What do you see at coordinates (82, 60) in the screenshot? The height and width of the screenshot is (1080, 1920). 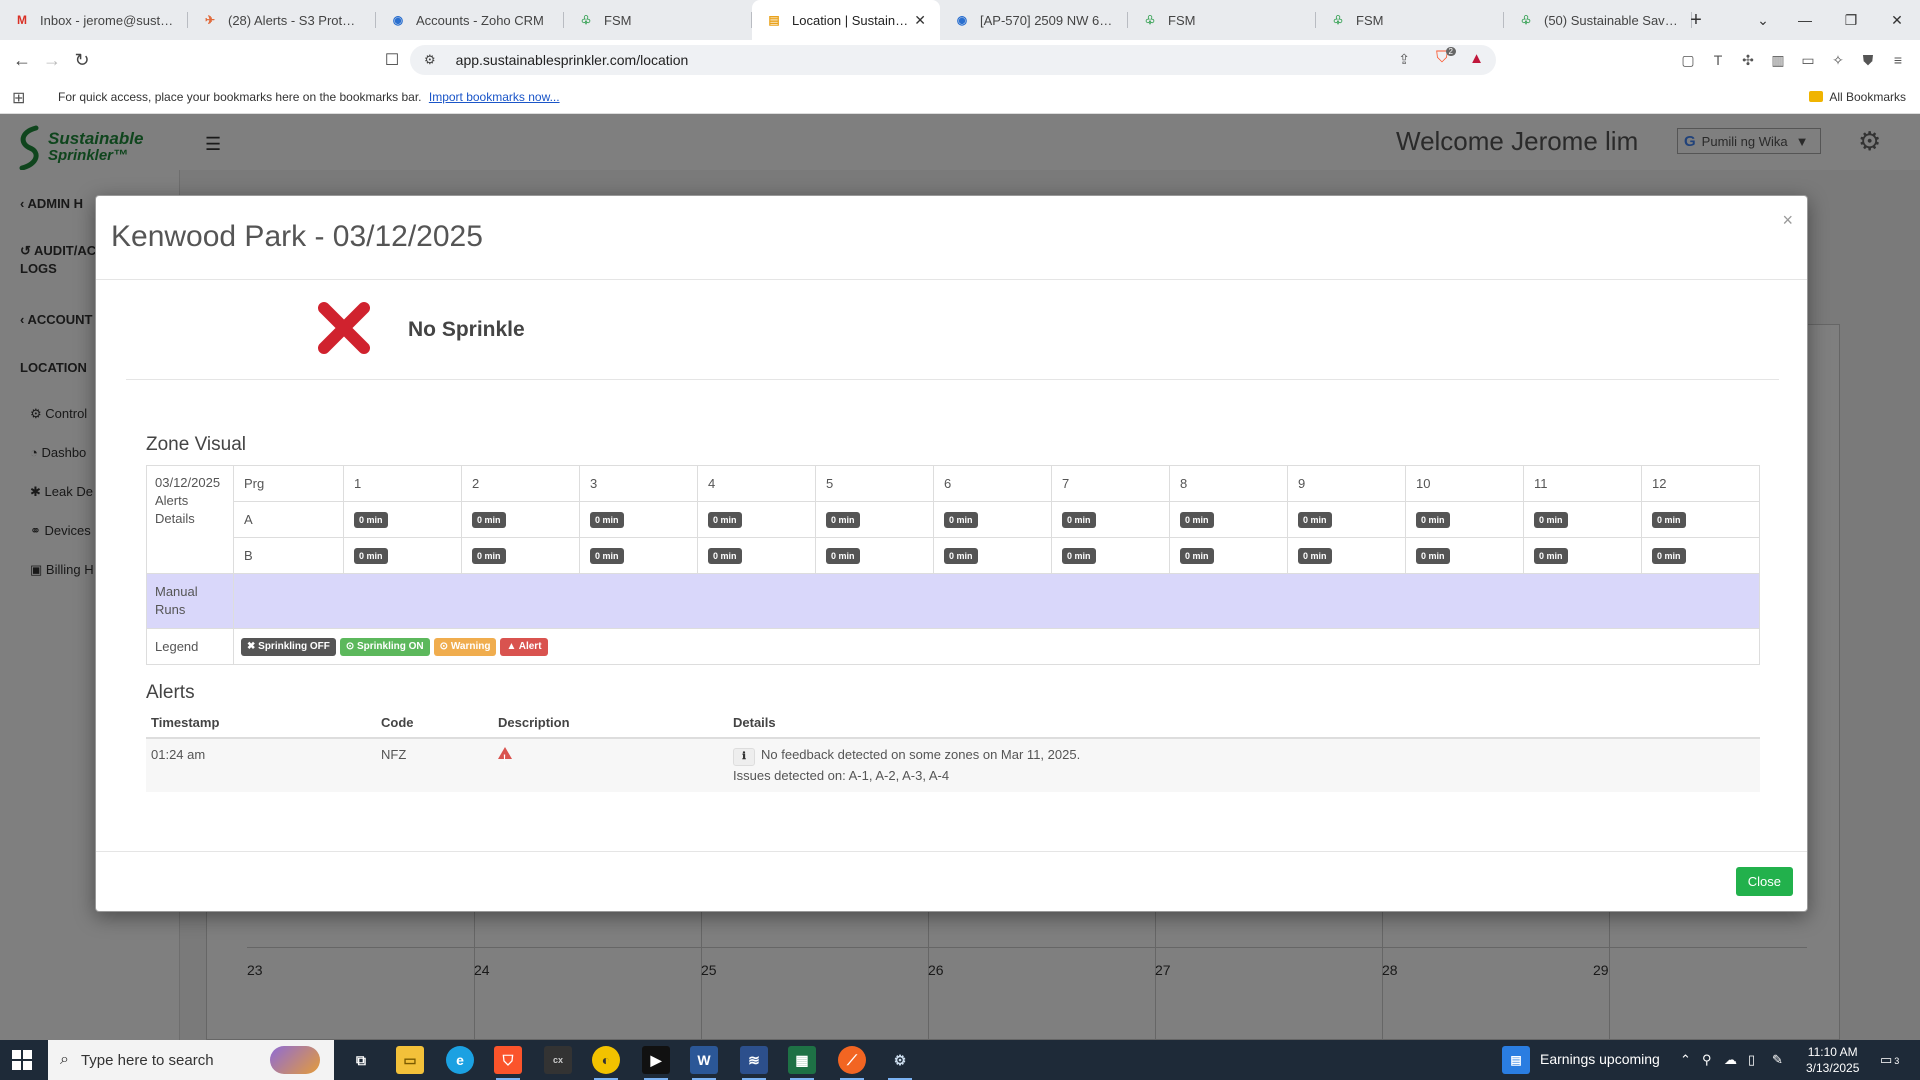 I see `reload-icon: ↻` at bounding box center [82, 60].